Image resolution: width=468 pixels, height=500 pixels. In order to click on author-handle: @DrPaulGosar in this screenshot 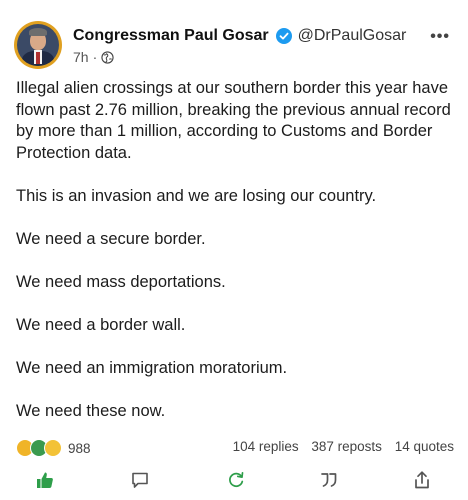, I will do `click(352, 36)`.